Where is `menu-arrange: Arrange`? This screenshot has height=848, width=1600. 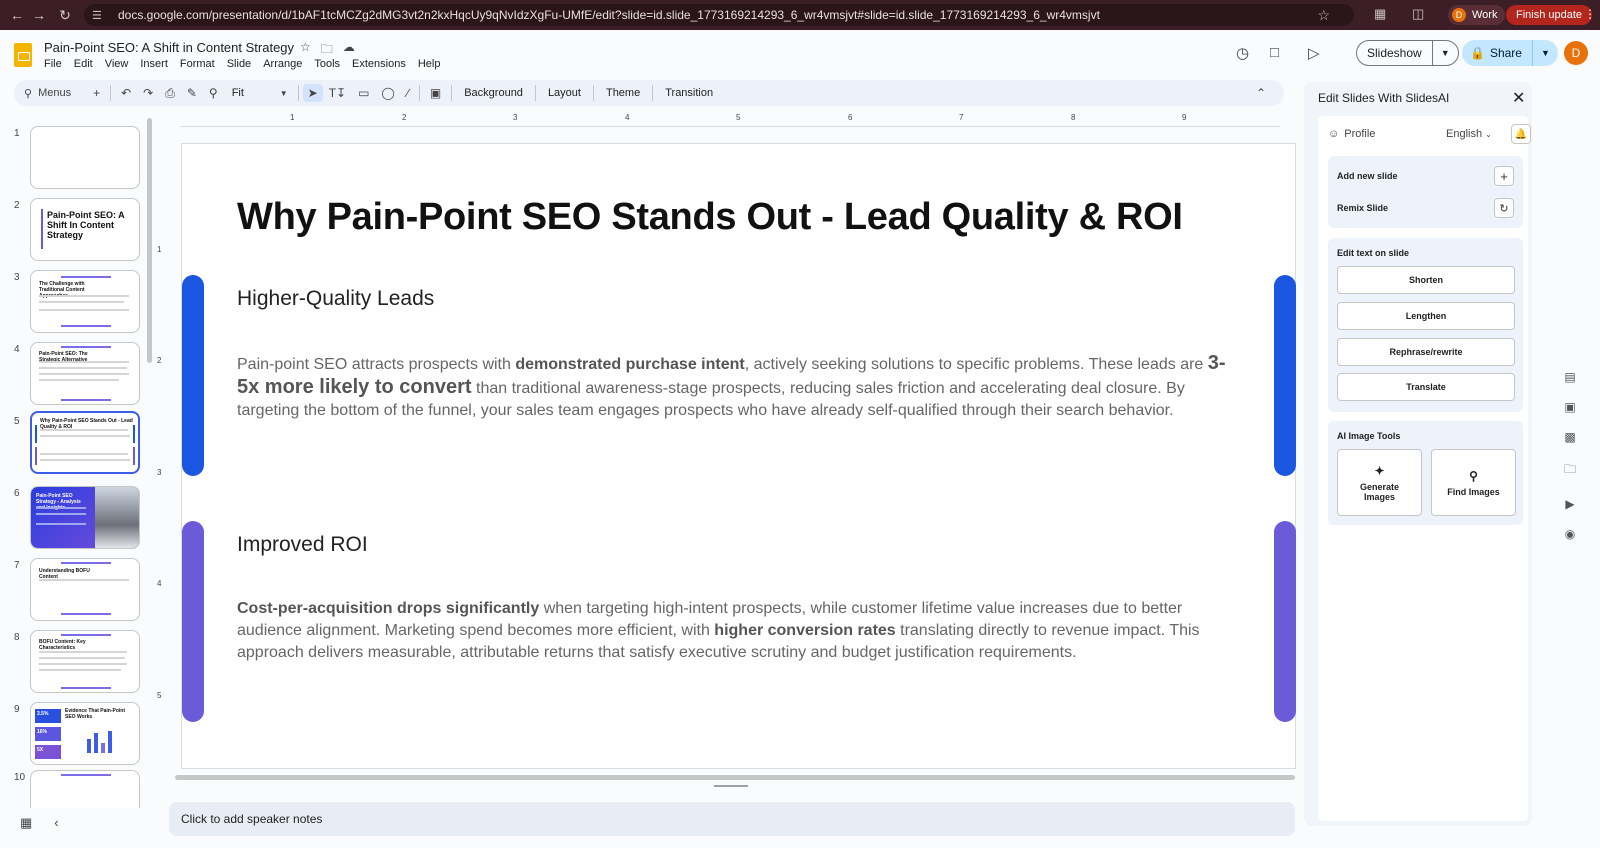
menu-arrange: Arrange is located at coordinates (282, 64).